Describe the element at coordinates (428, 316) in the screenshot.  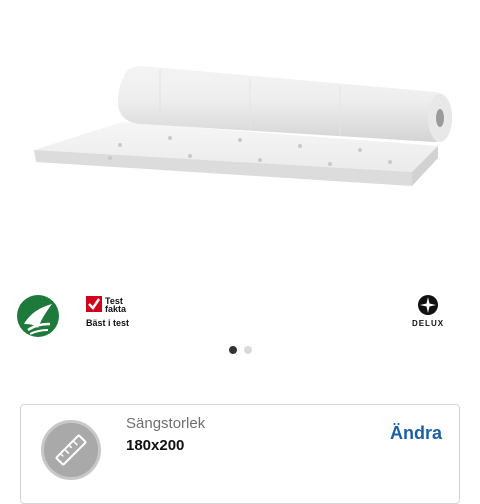
I see `delux-logo: DELUX` at that location.